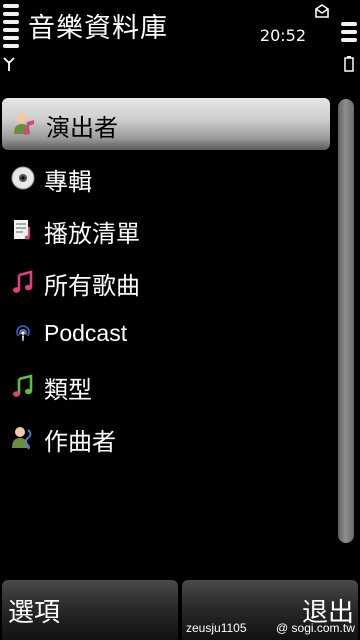 Image resolution: width=360 pixels, height=640 pixels. What do you see at coordinates (167, 386) in the screenshot?
I see `menu-item-genres: 類型` at bounding box center [167, 386].